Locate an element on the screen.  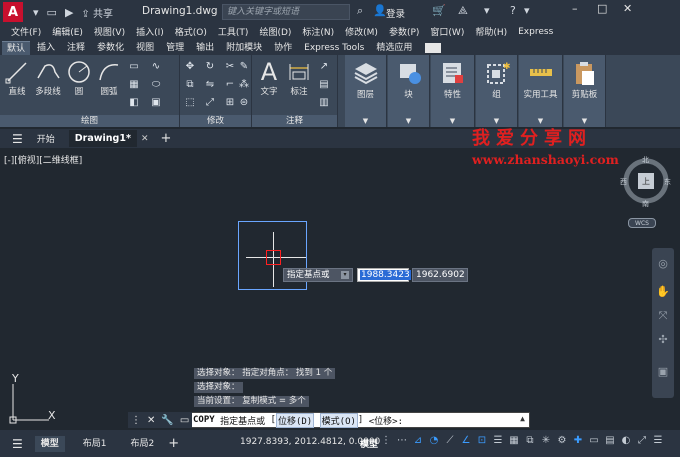
tab-parametric: 参数化 is located at coordinates (110, 48).